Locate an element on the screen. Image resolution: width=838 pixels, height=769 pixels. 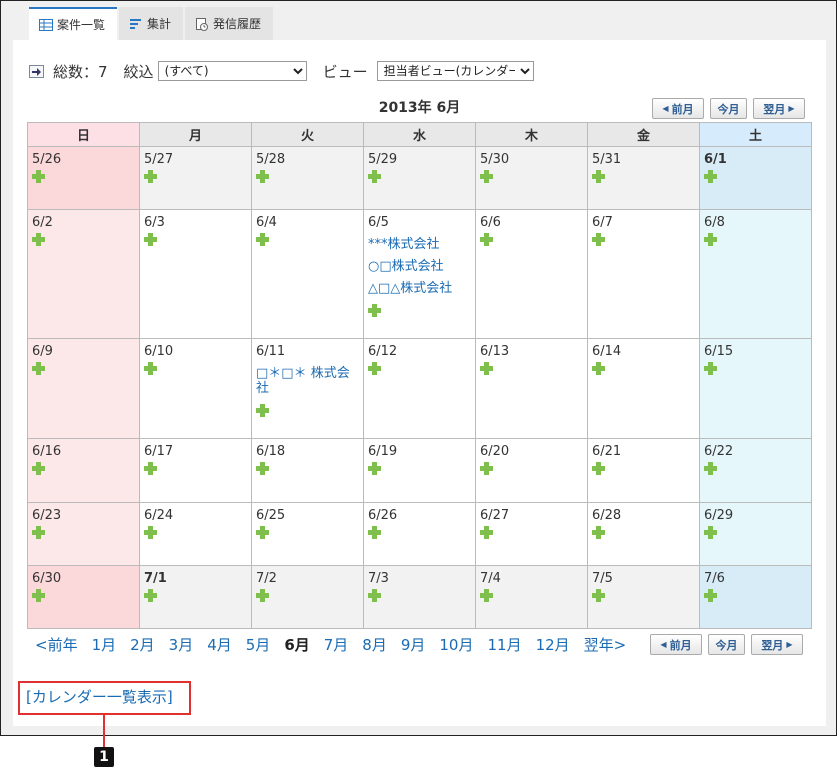
toolbar: 総数：7 絞込 (すべて) ビュー 担当者ビュー(カレンダー) is located at coordinates (281, 71).